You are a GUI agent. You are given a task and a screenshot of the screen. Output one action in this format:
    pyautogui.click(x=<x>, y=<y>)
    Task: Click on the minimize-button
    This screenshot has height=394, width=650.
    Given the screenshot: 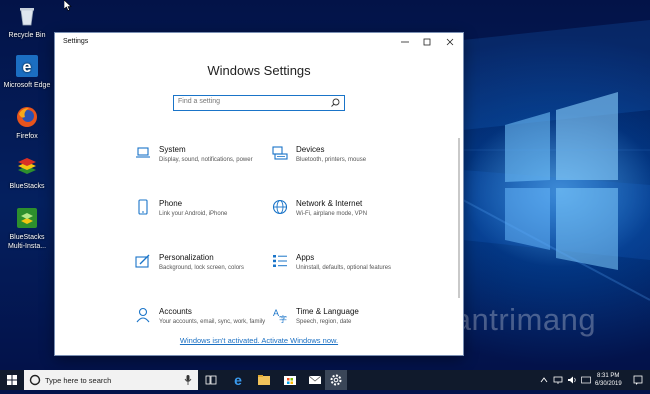 What is the action you would take?
    pyautogui.click(x=405, y=42)
    